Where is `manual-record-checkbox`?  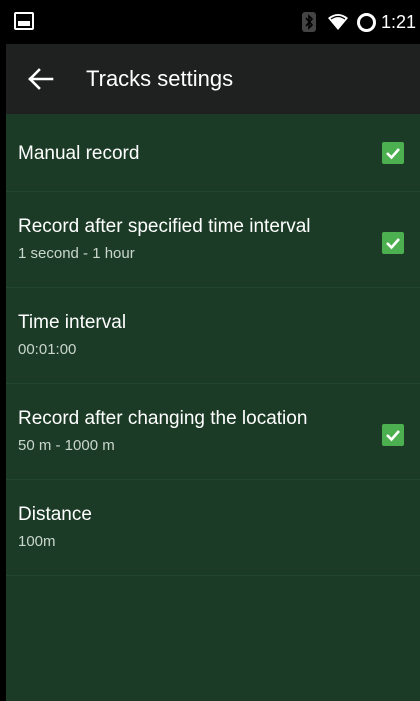 manual-record-checkbox is located at coordinates (393, 153).